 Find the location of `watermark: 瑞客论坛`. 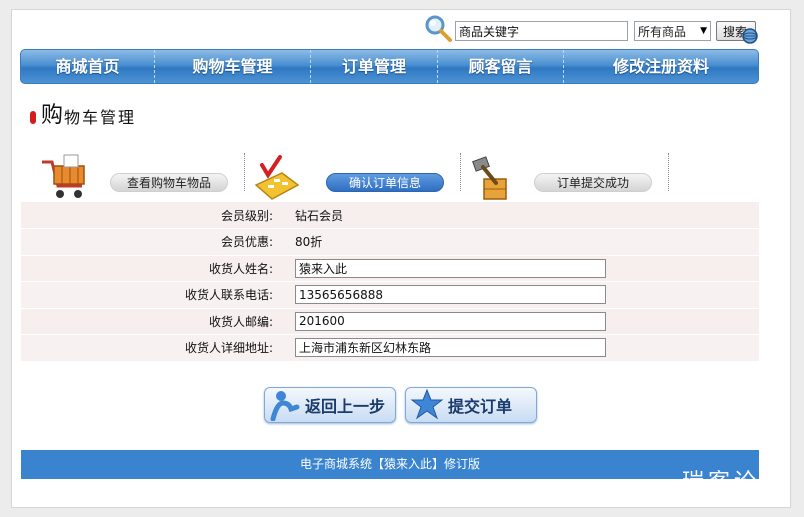

watermark: 瑞客论坛 is located at coordinates (734, 482).